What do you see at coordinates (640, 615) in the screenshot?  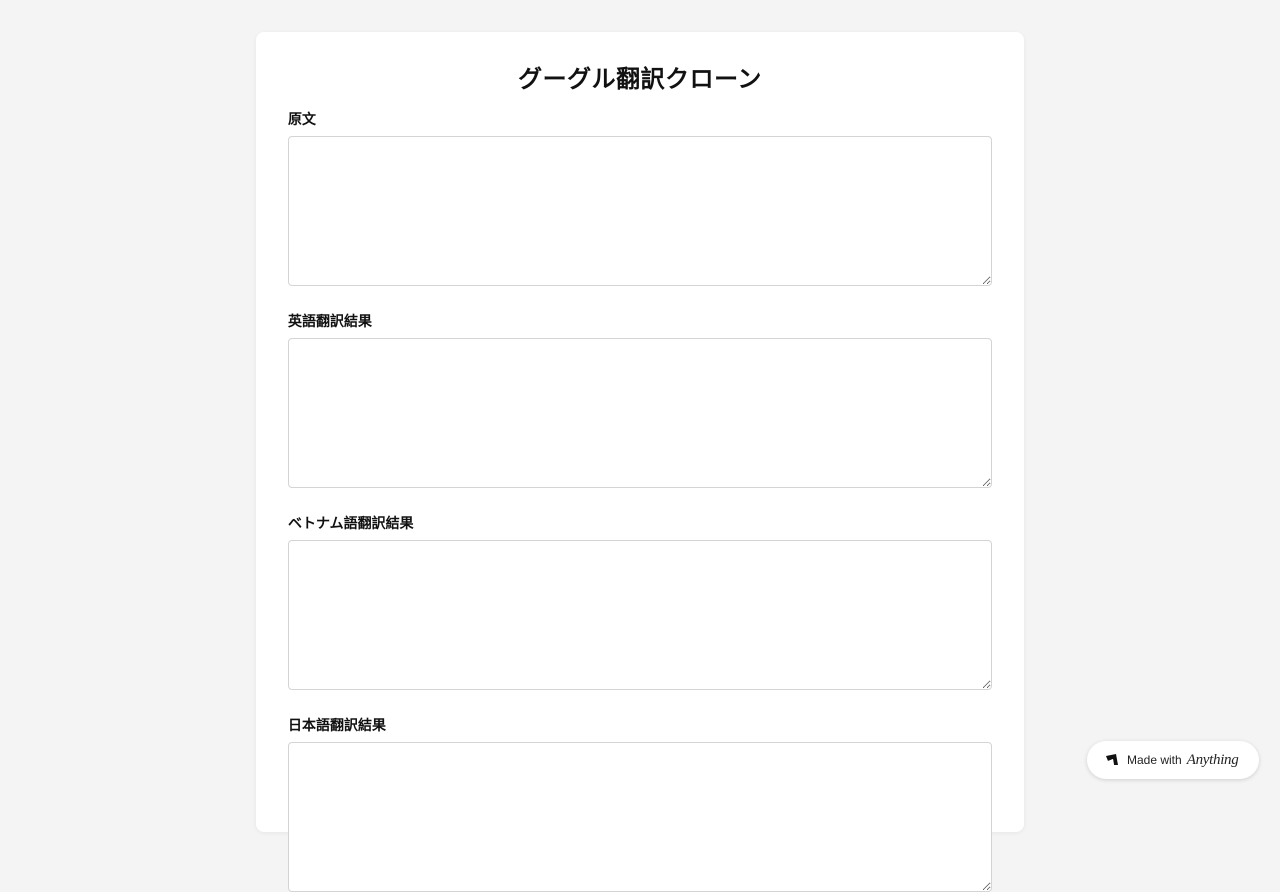 I see `vietnamese-result-output` at bounding box center [640, 615].